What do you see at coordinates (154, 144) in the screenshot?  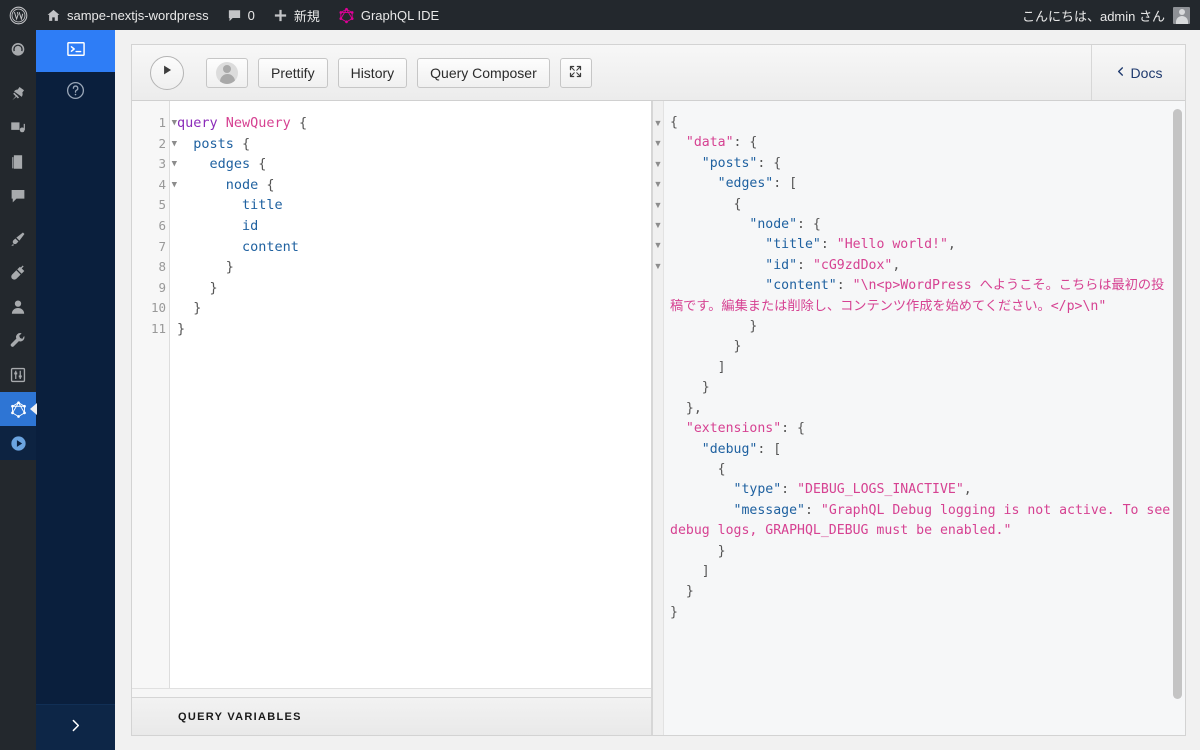 I see `line-number: 2 ▼` at bounding box center [154, 144].